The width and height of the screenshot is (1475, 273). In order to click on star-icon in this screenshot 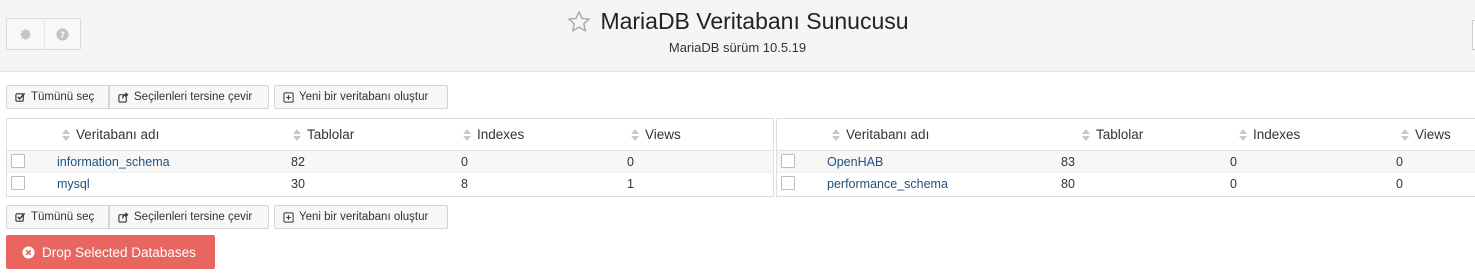, I will do `click(579, 22)`.